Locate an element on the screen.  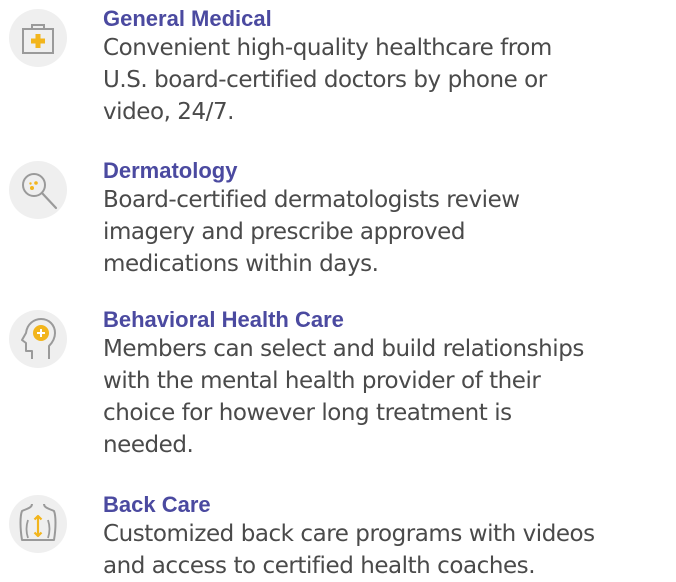
description-line: and access to certified health coaches. is located at coordinates (319, 566).